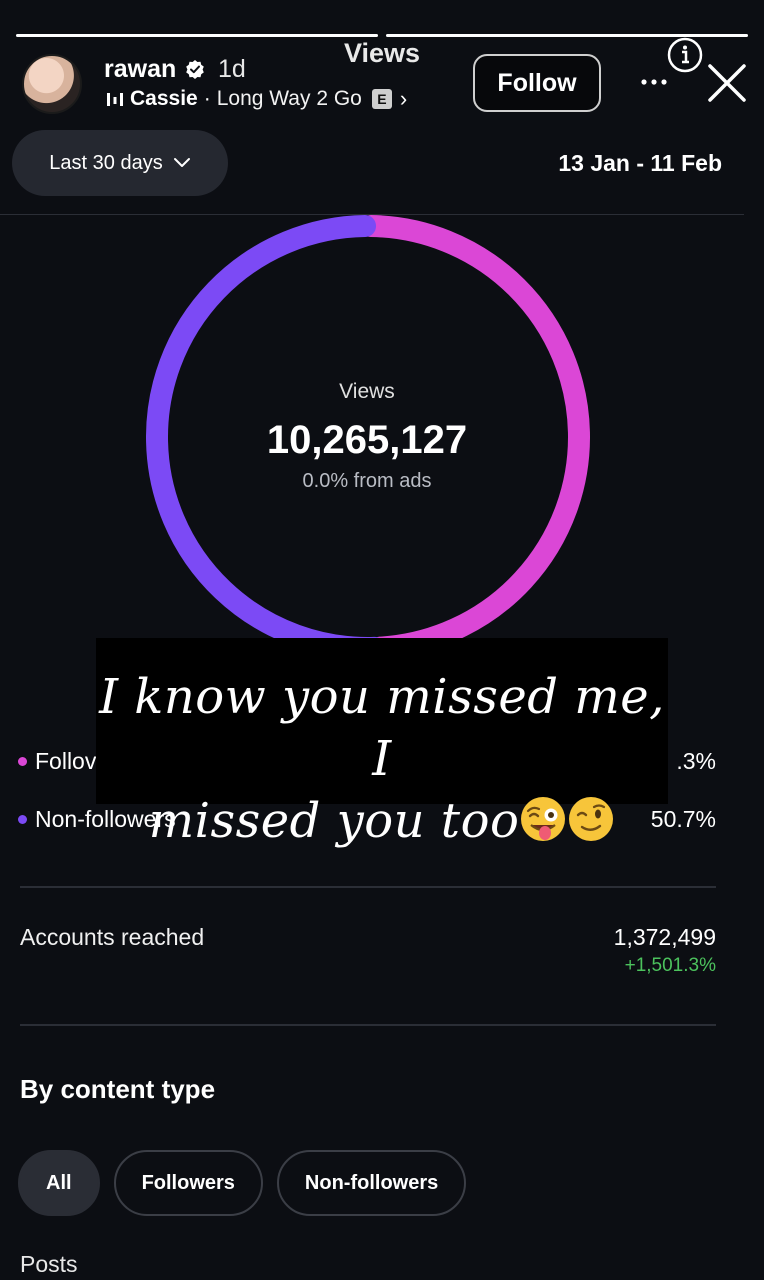 This screenshot has width=764, height=1280. Describe the element at coordinates (66, 761) in the screenshot. I see `followers-label: Follov` at that location.